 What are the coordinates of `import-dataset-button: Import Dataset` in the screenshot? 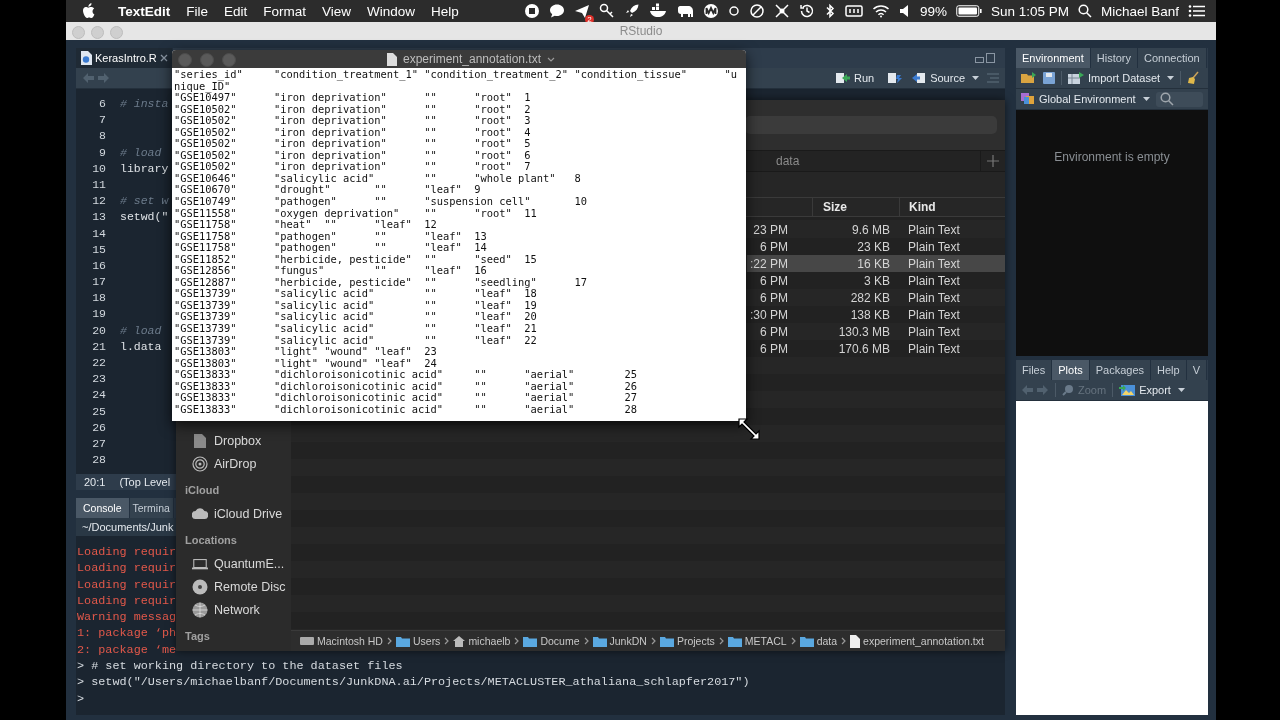 It's located at (1121, 78).